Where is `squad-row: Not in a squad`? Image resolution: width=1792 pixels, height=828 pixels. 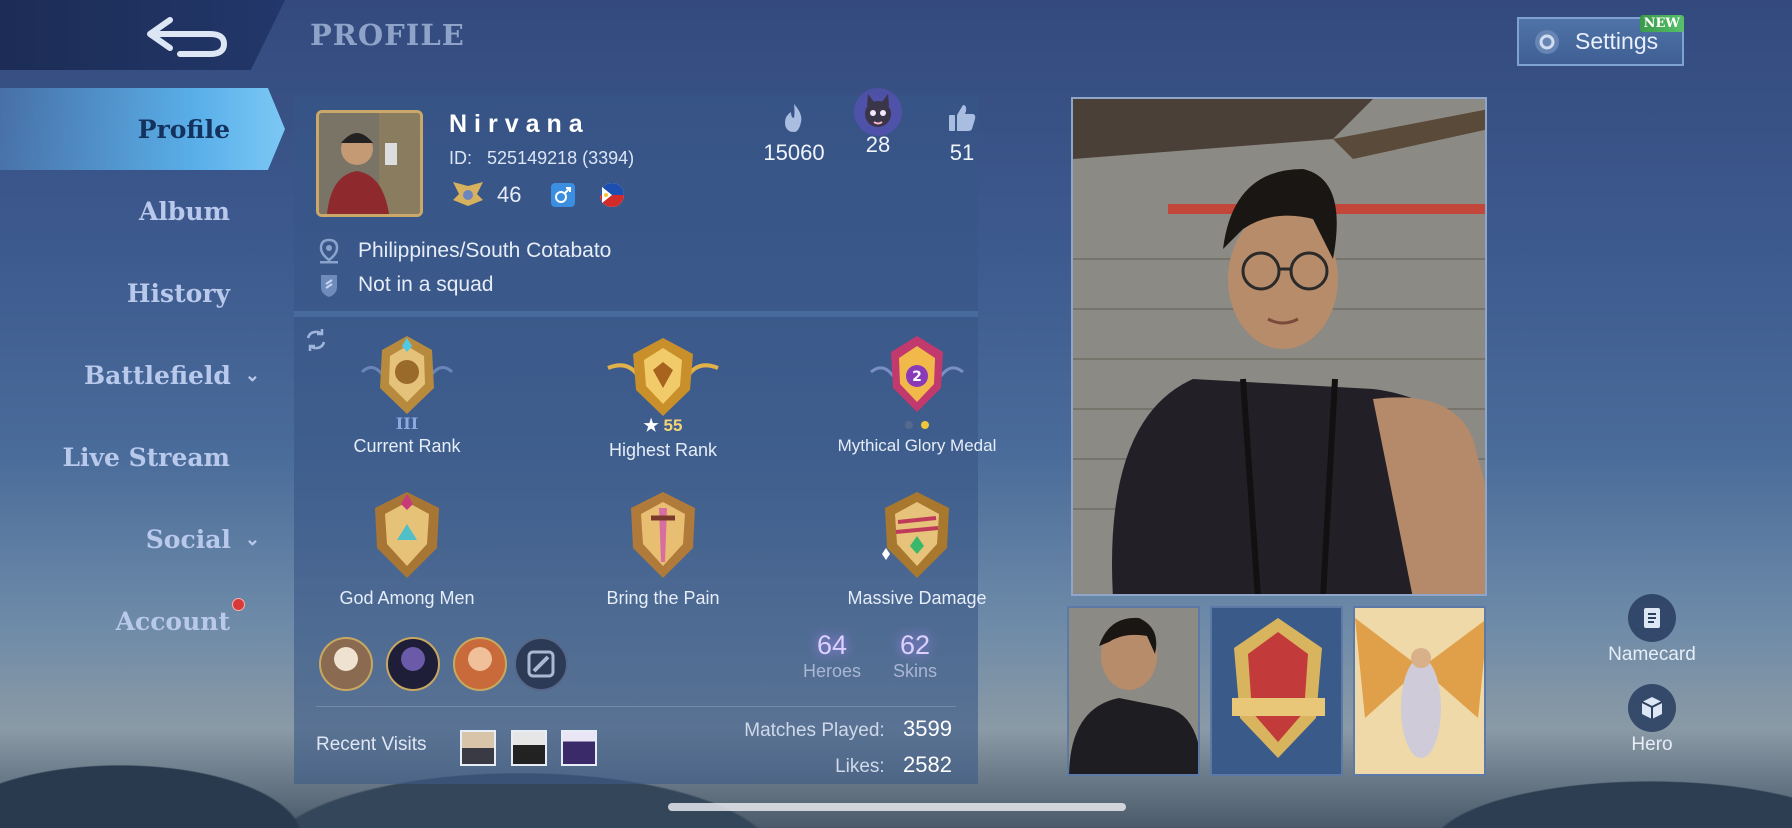 squad-row: Not in a squad is located at coordinates (405, 285).